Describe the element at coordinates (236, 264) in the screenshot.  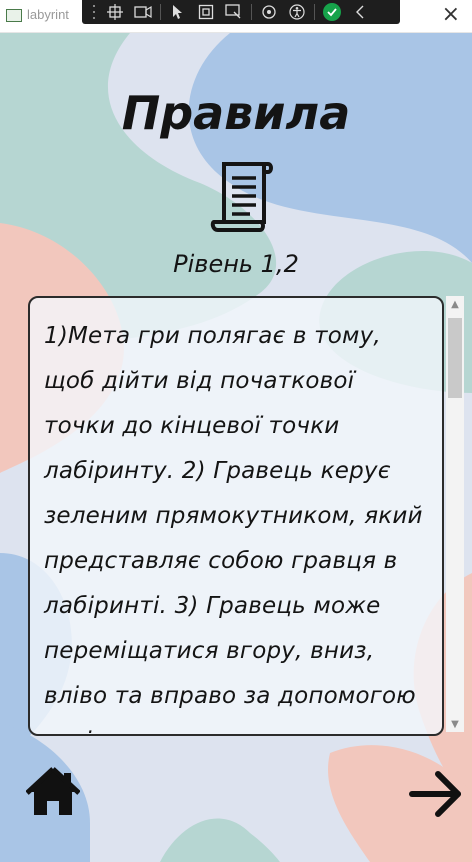
I see `level-label: Рівень 1,2` at that location.